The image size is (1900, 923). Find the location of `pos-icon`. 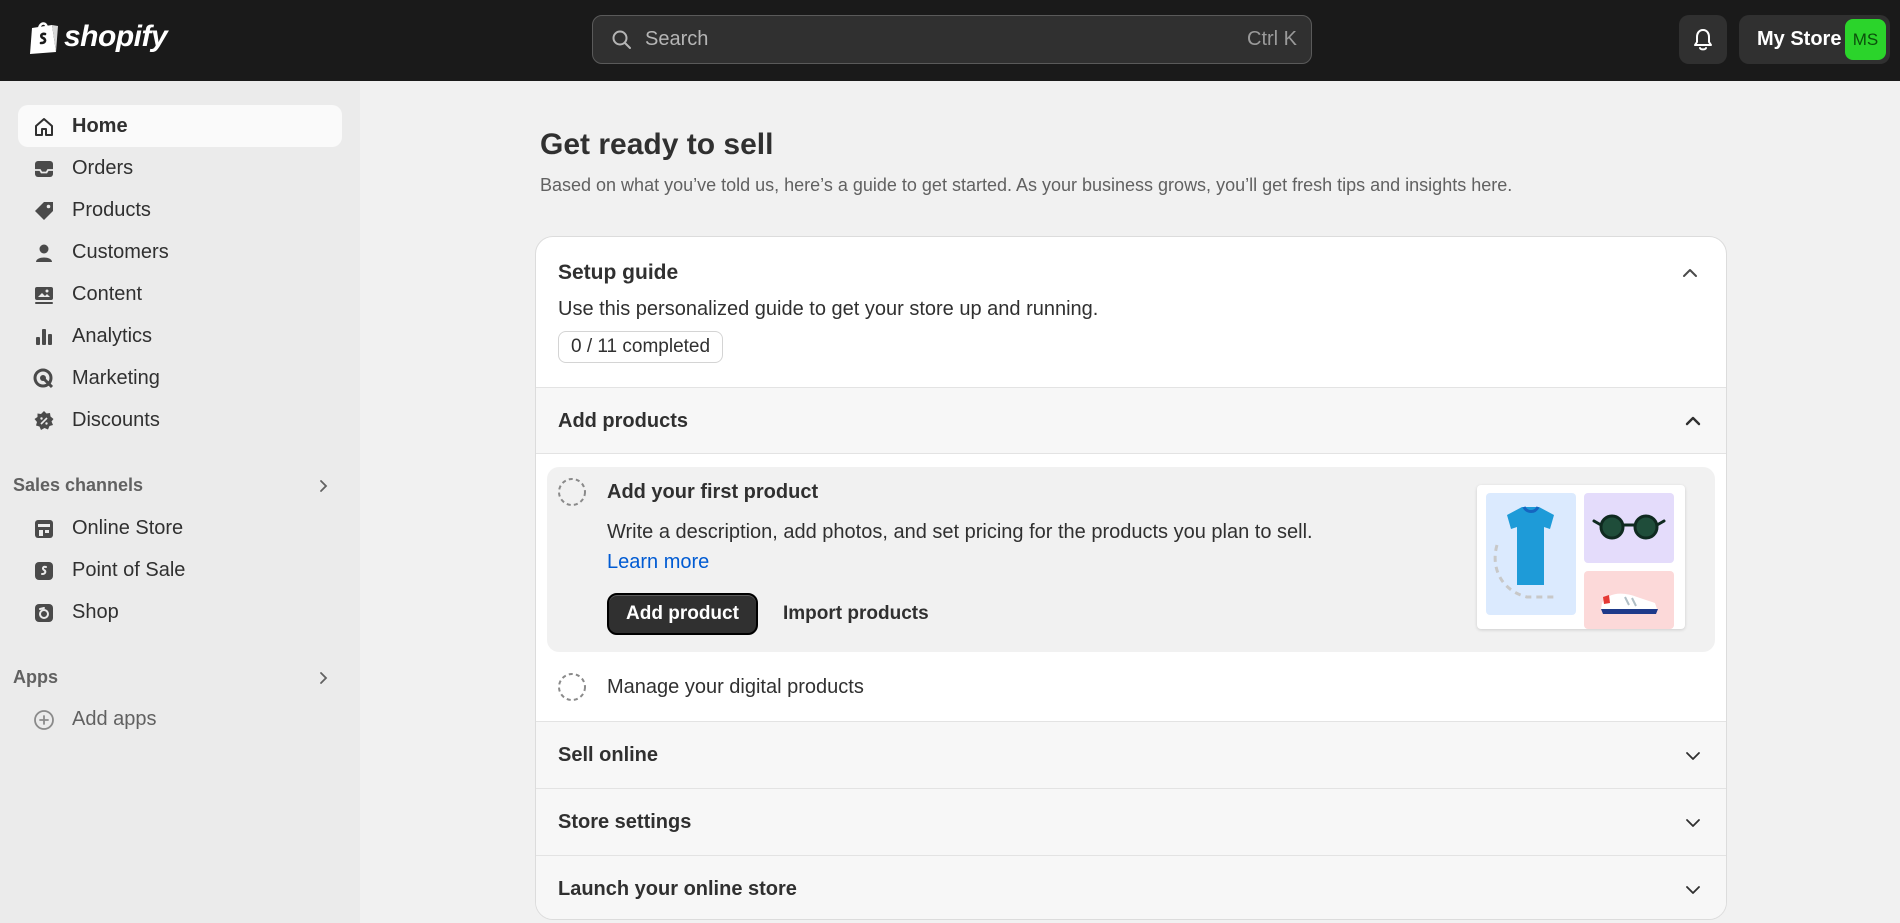

pos-icon is located at coordinates (44, 571).